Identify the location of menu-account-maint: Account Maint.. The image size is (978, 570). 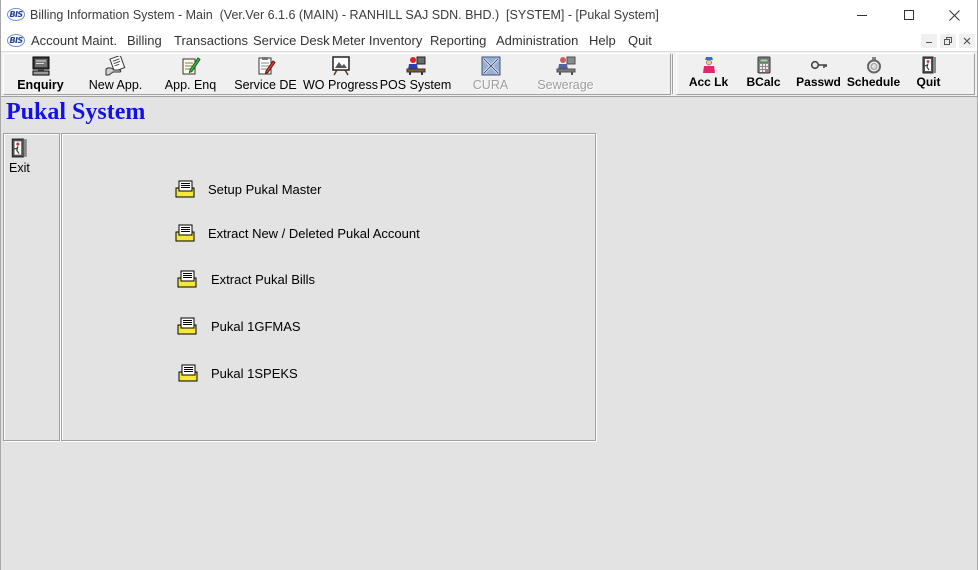
(74, 41).